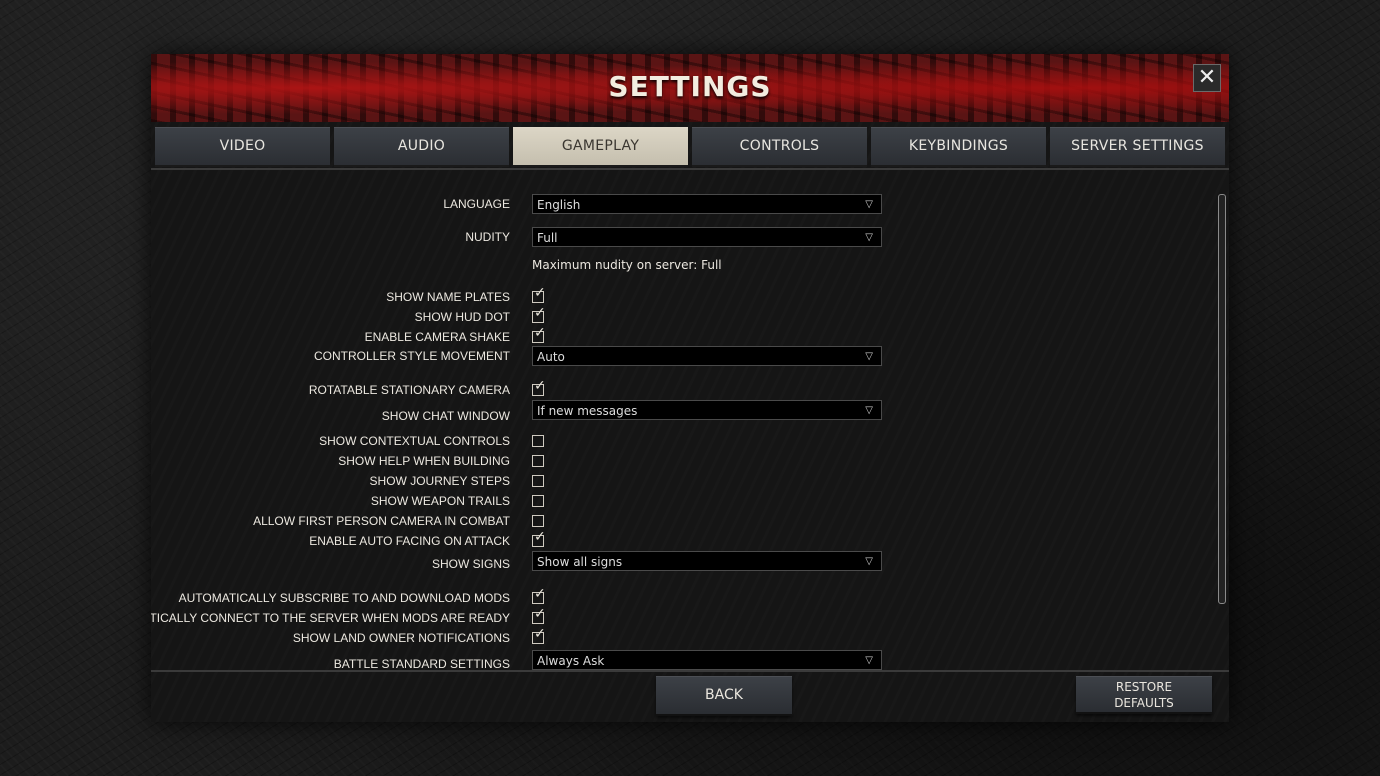 This screenshot has width=1380, height=776. Describe the element at coordinates (409, 390) in the screenshot. I see `setting-label: ROTATABLE STATIONARY CAMERA` at that location.